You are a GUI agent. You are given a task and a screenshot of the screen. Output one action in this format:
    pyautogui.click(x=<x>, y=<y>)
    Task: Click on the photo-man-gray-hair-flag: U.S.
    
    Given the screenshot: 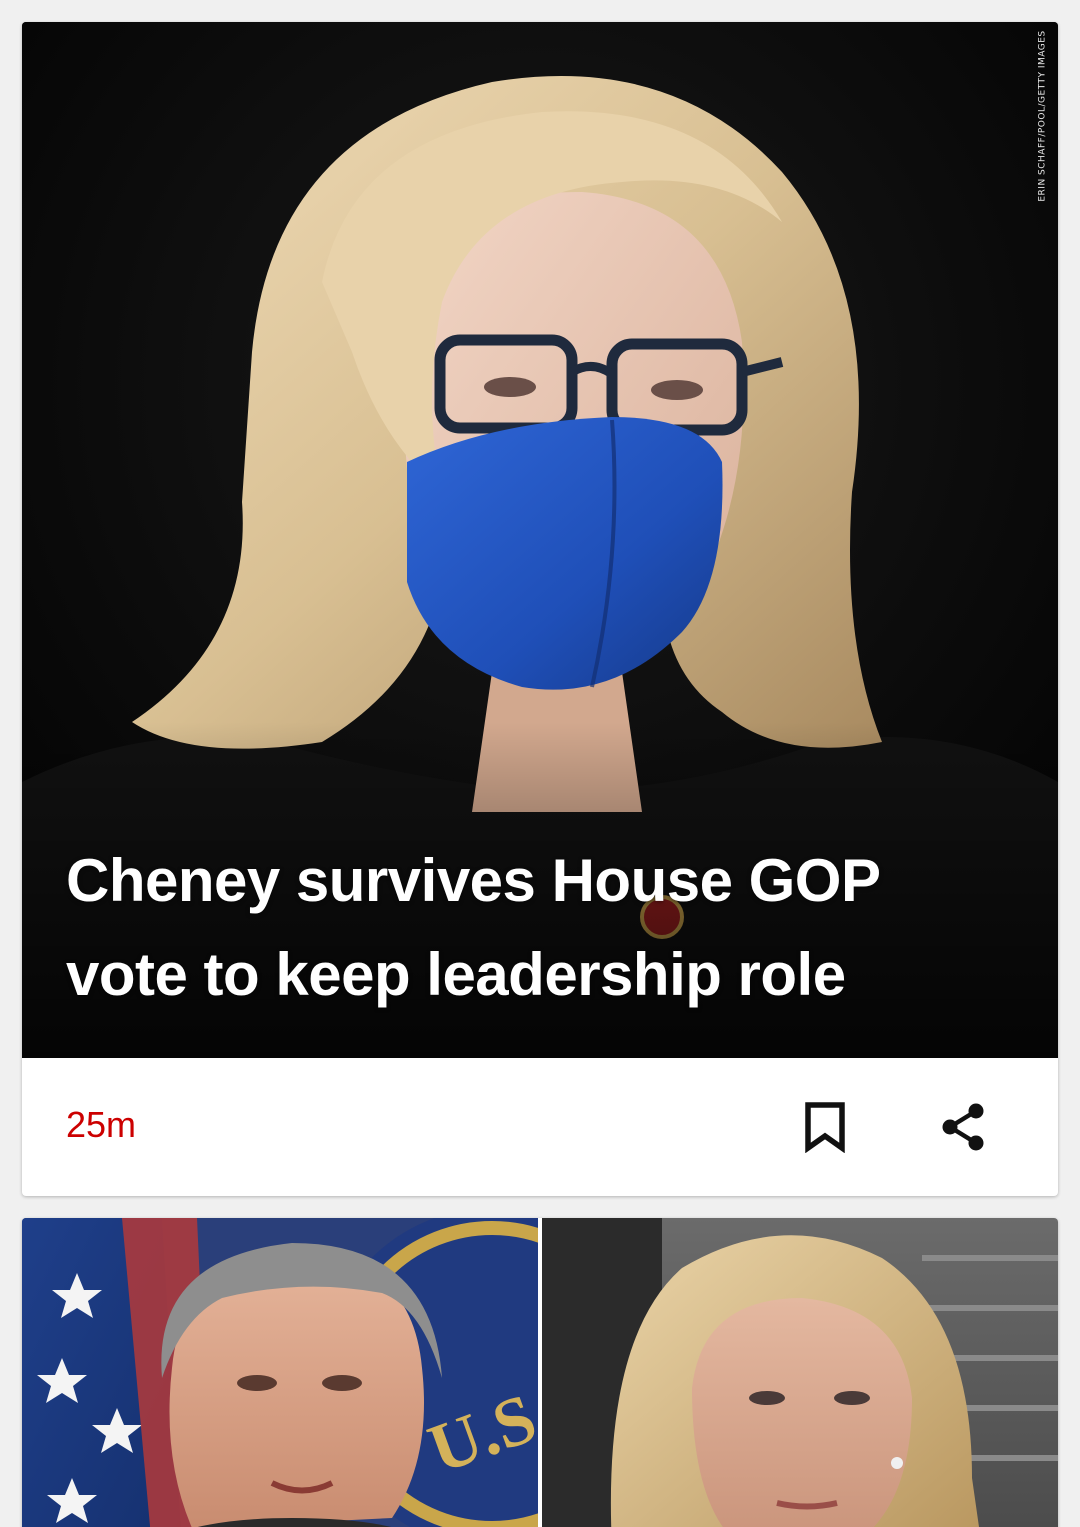 What is the action you would take?
    pyautogui.click(x=280, y=1372)
    